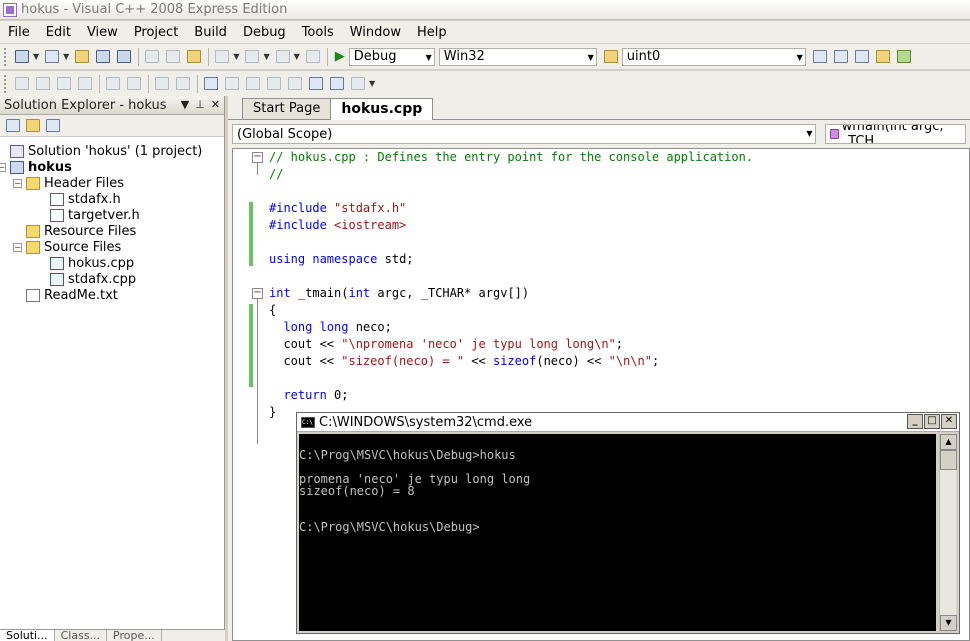  I want to click on scroll-up-icon: ▲, so click(948, 442).